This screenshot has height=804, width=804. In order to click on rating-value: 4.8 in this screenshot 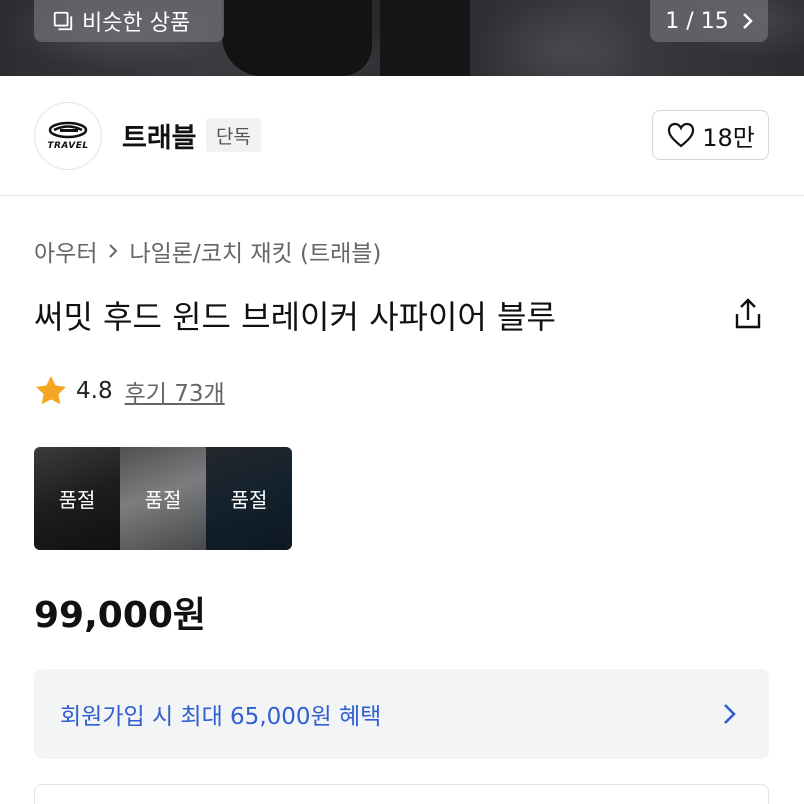, I will do `click(94, 391)`.